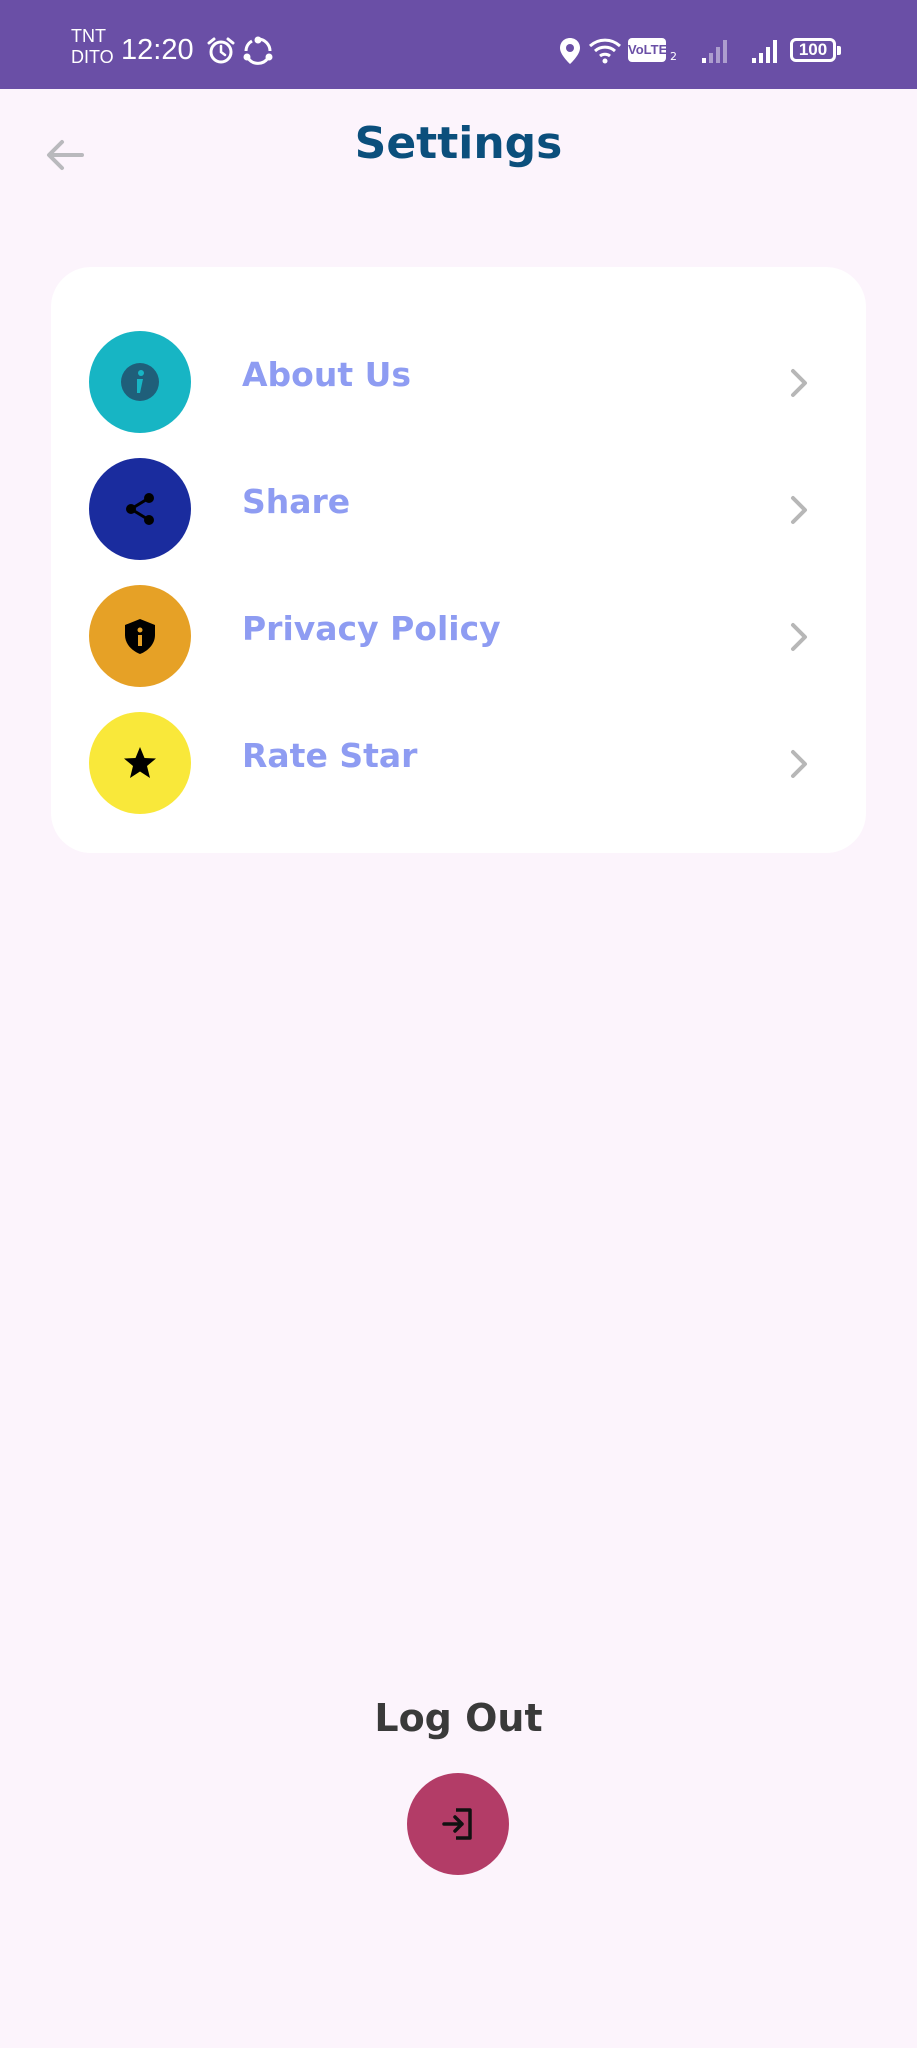  What do you see at coordinates (330, 755) in the screenshot?
I see `settings-item-label: Rate Star` at bounding box center [330, 755].